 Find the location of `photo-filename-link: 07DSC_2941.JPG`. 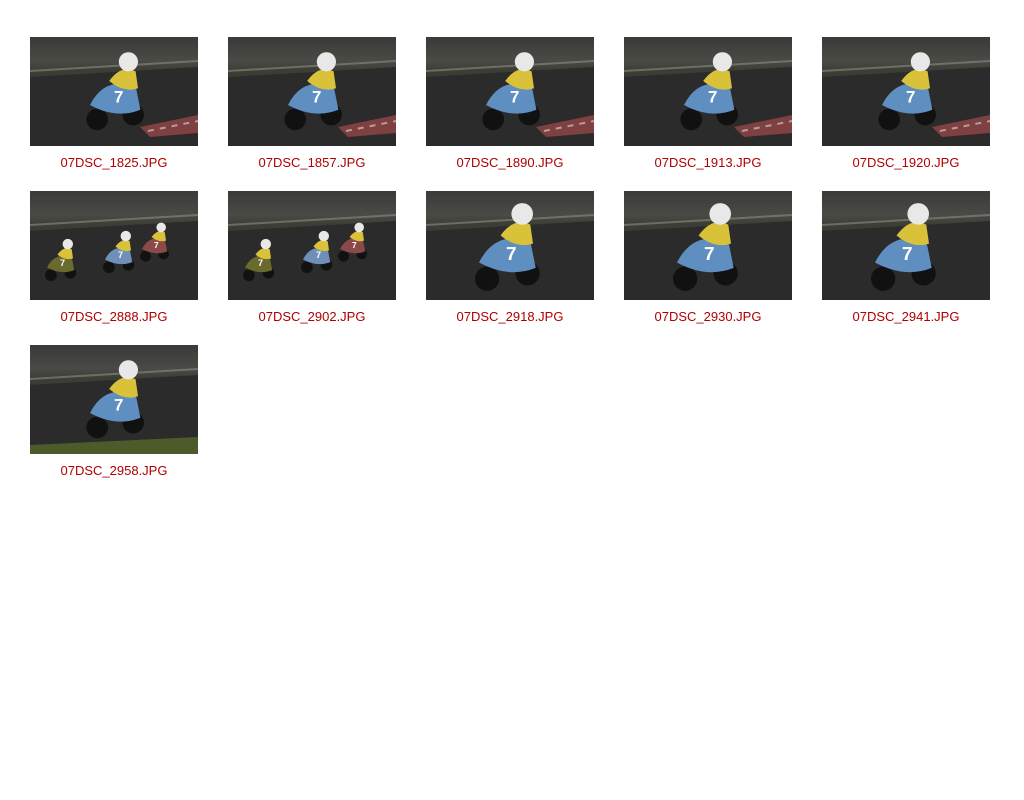

photo-filename-link: 07DSC_2941.JPG is located at coordinates (906, 316).